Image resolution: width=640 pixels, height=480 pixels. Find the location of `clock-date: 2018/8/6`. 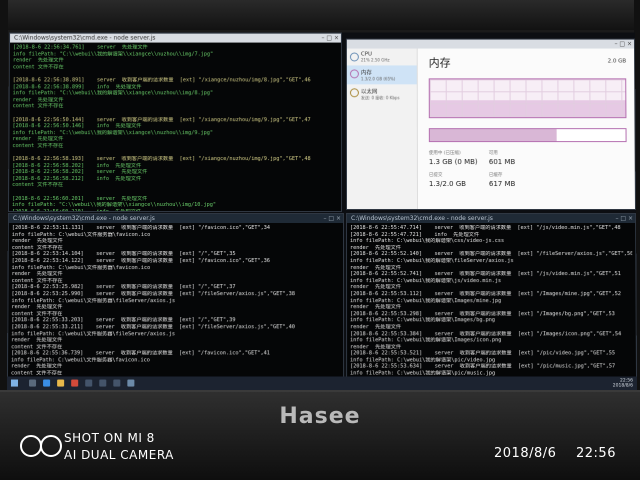

clock-date: 2018/8/6 is located at coordinates (623, 386).